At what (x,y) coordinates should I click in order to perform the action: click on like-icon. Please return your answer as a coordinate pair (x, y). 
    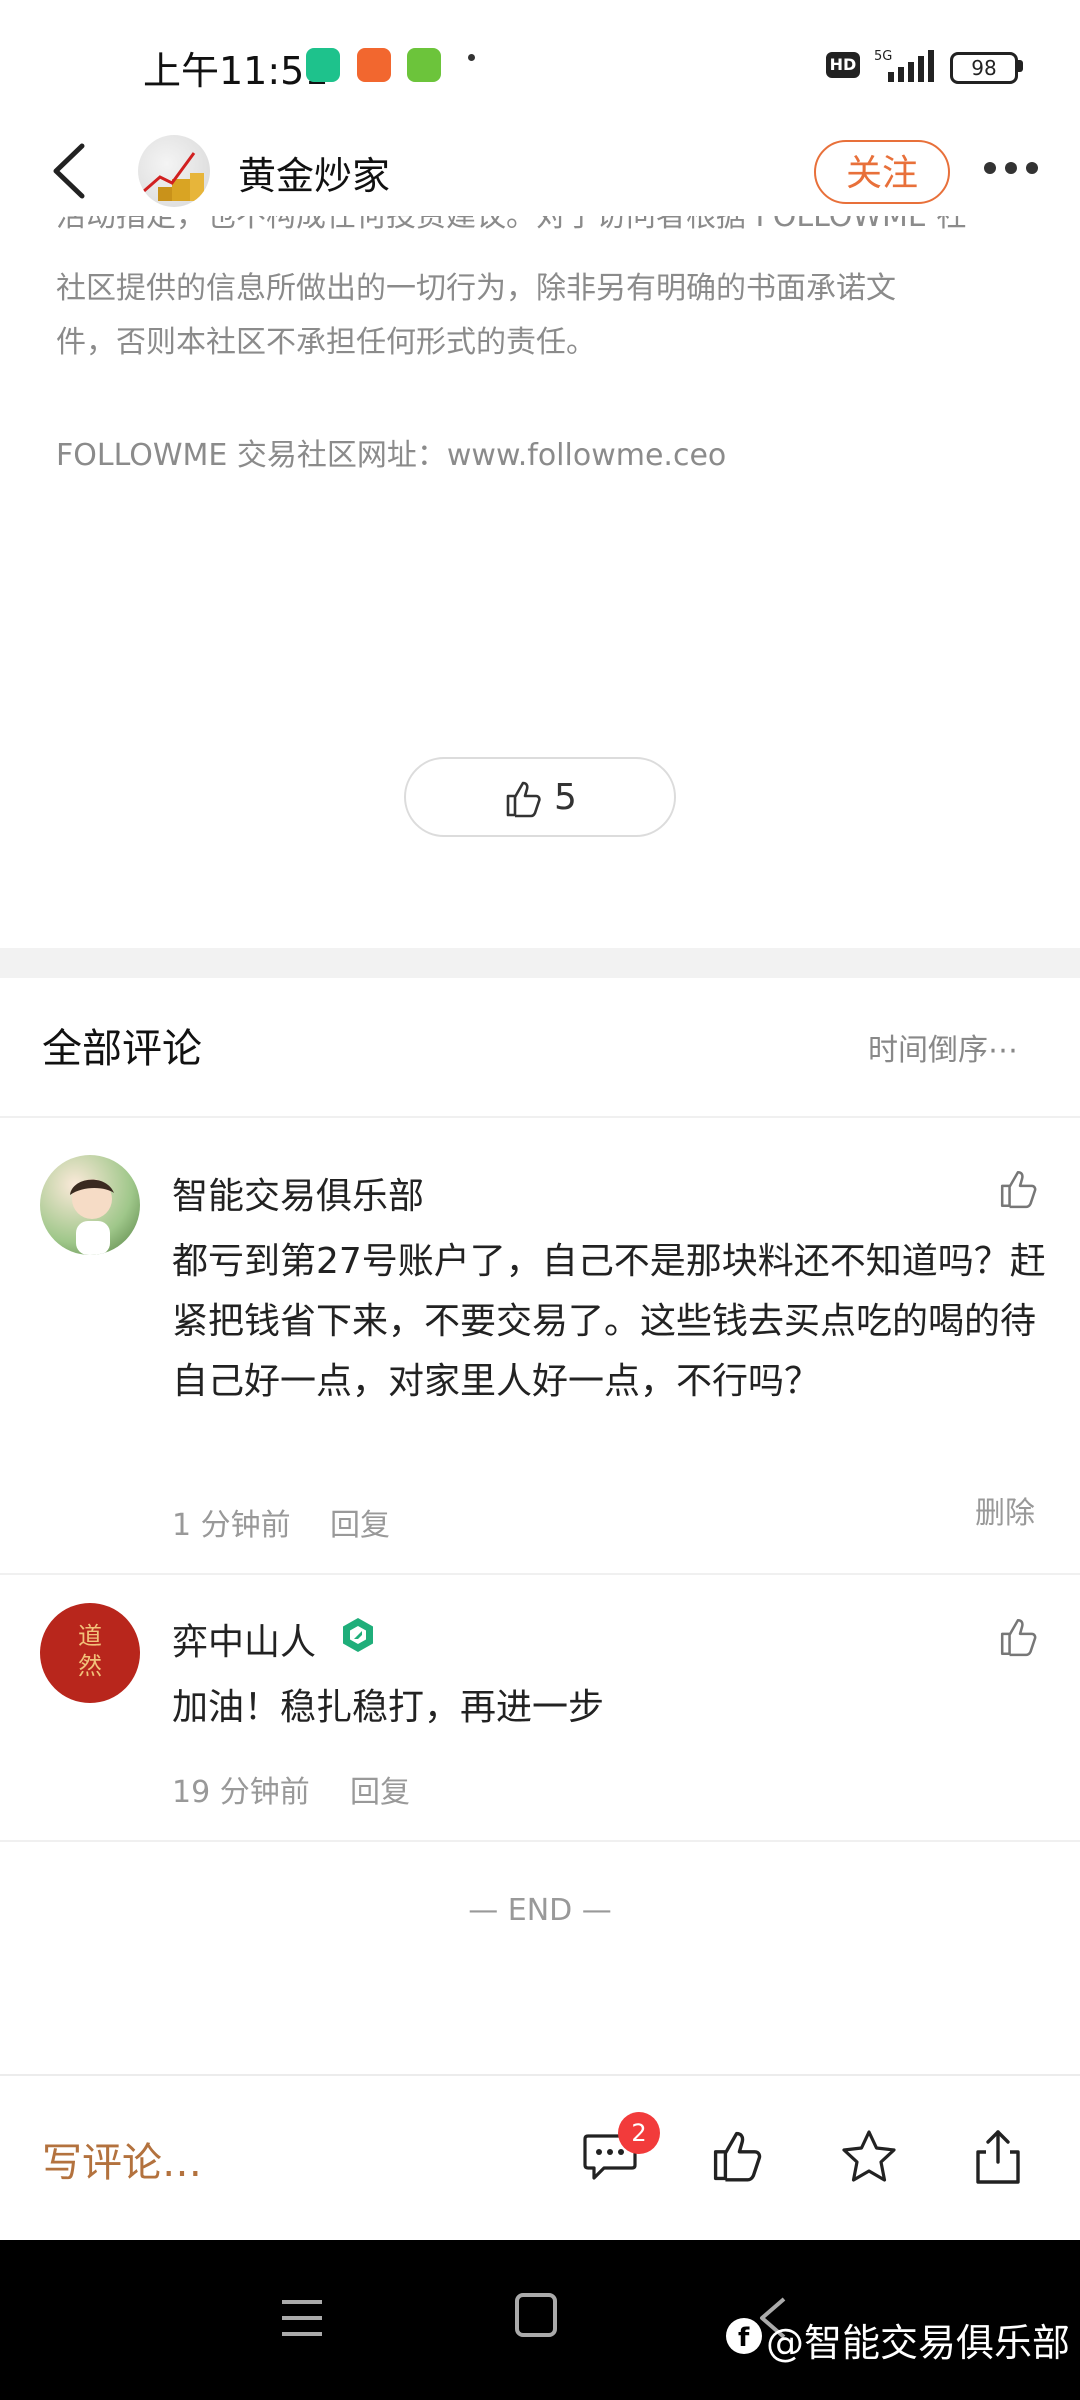
    Looking at the image, I should click on (738, 2156).